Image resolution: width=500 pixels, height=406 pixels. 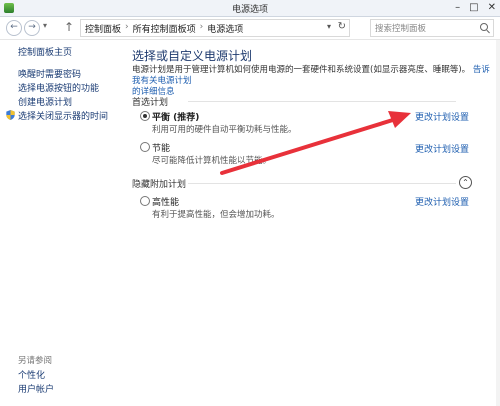 What do you see at coordinates (45, 101) in the screenshot?
I see `sidebar-item-create-plan: 创建电源计划` at bounding box center [45, 101].